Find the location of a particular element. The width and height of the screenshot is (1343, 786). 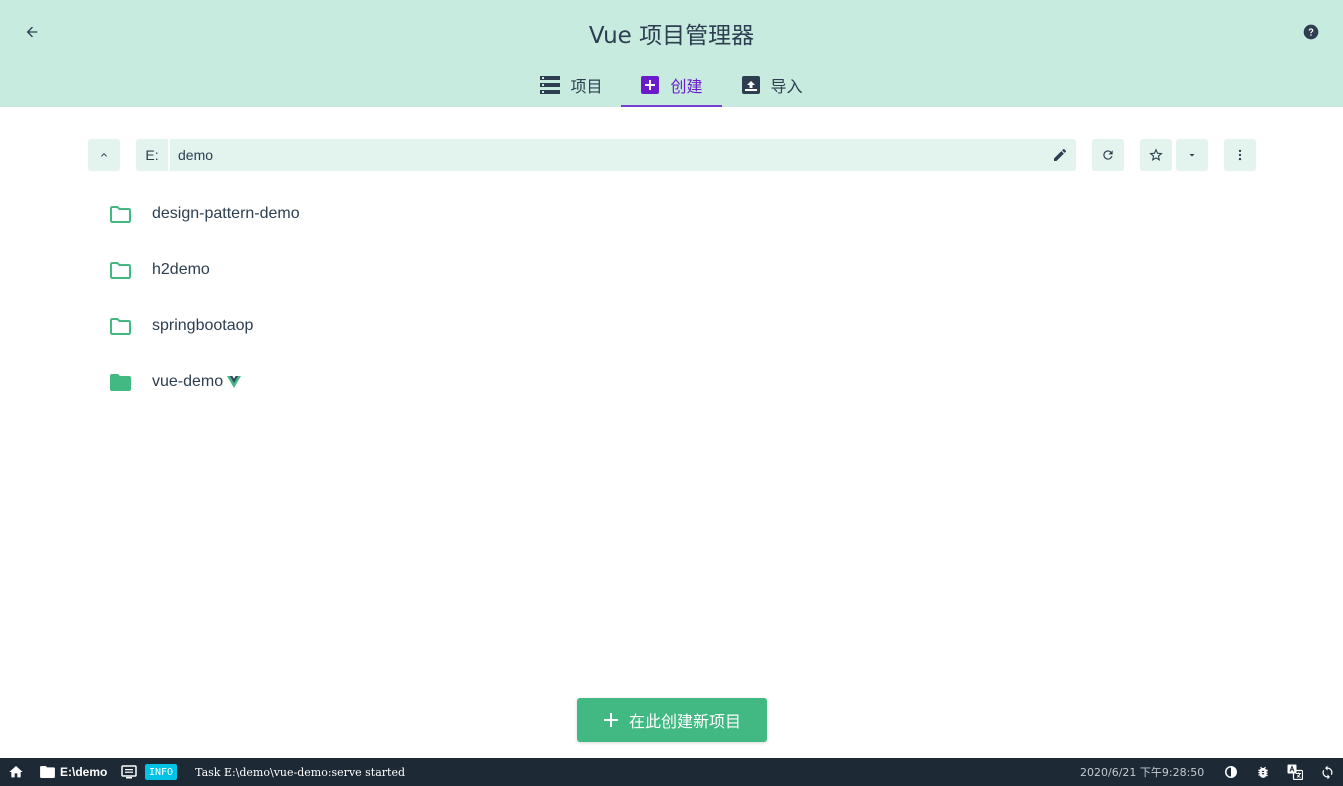

create-project-label: 在此创建新项目 is located at coordinates (684, 721).